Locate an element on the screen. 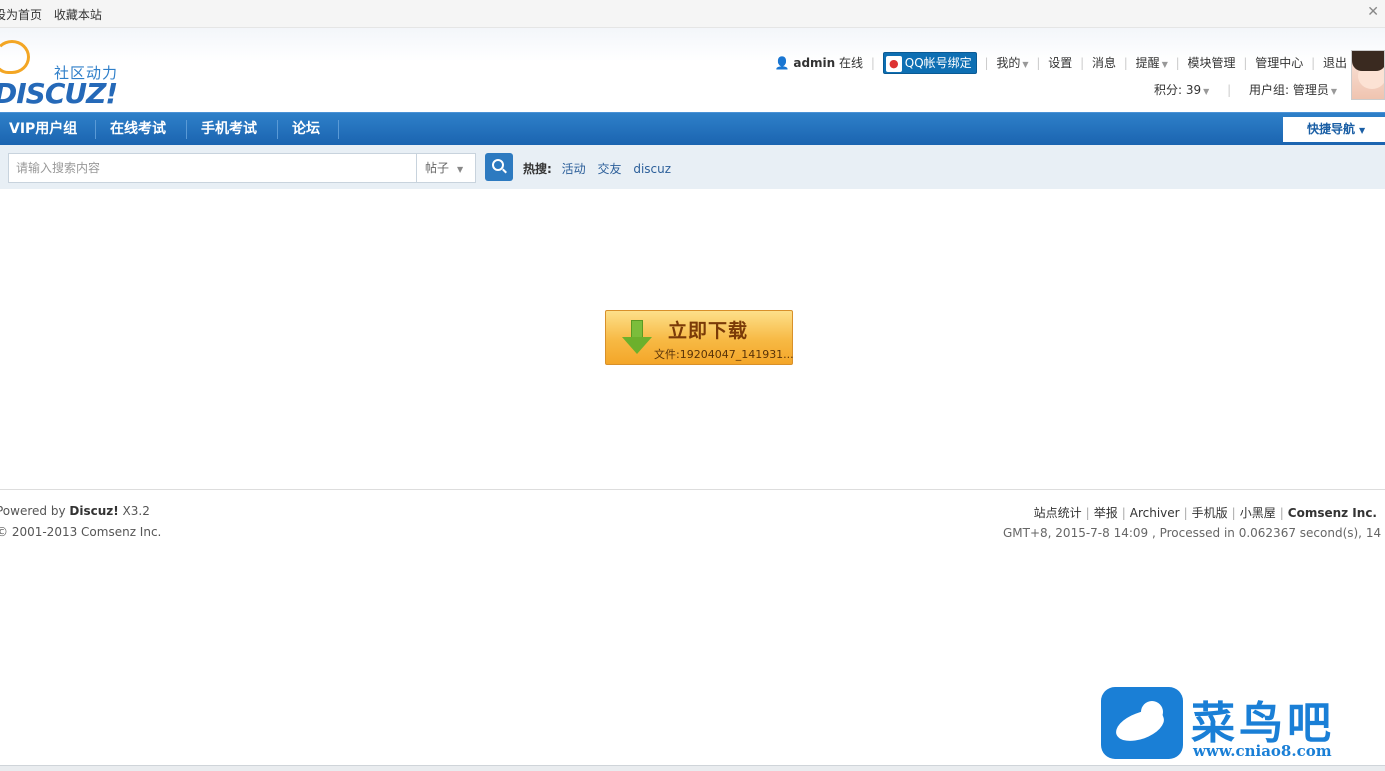  search-type-select: 帖子 ▼ is located at coordinates (446, 168).